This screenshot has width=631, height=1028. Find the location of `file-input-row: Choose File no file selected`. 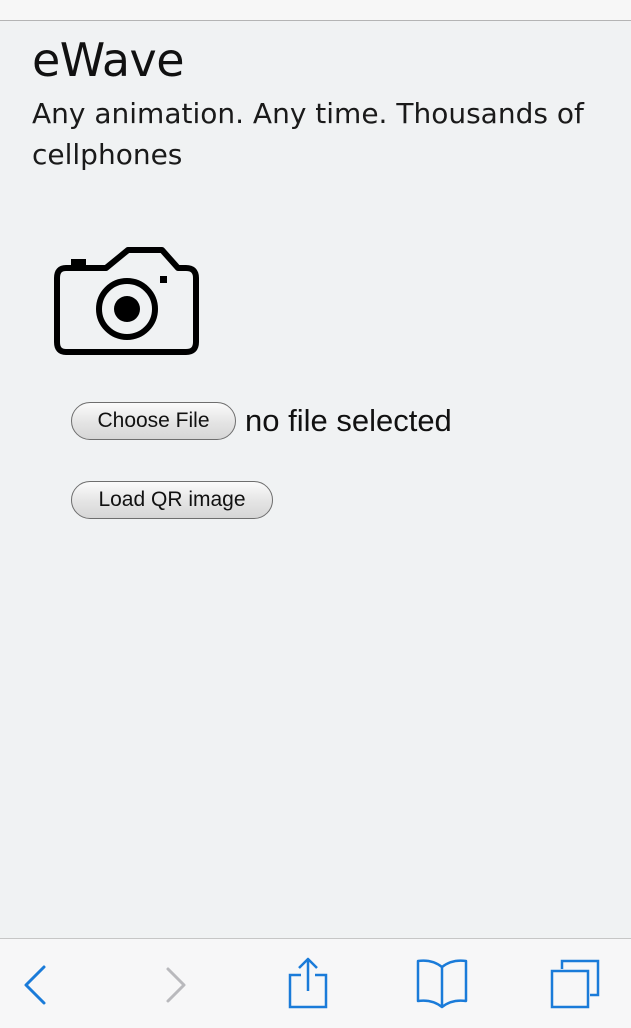

file-input-row: Choose File no file selected is located at coordinates (261, 421).